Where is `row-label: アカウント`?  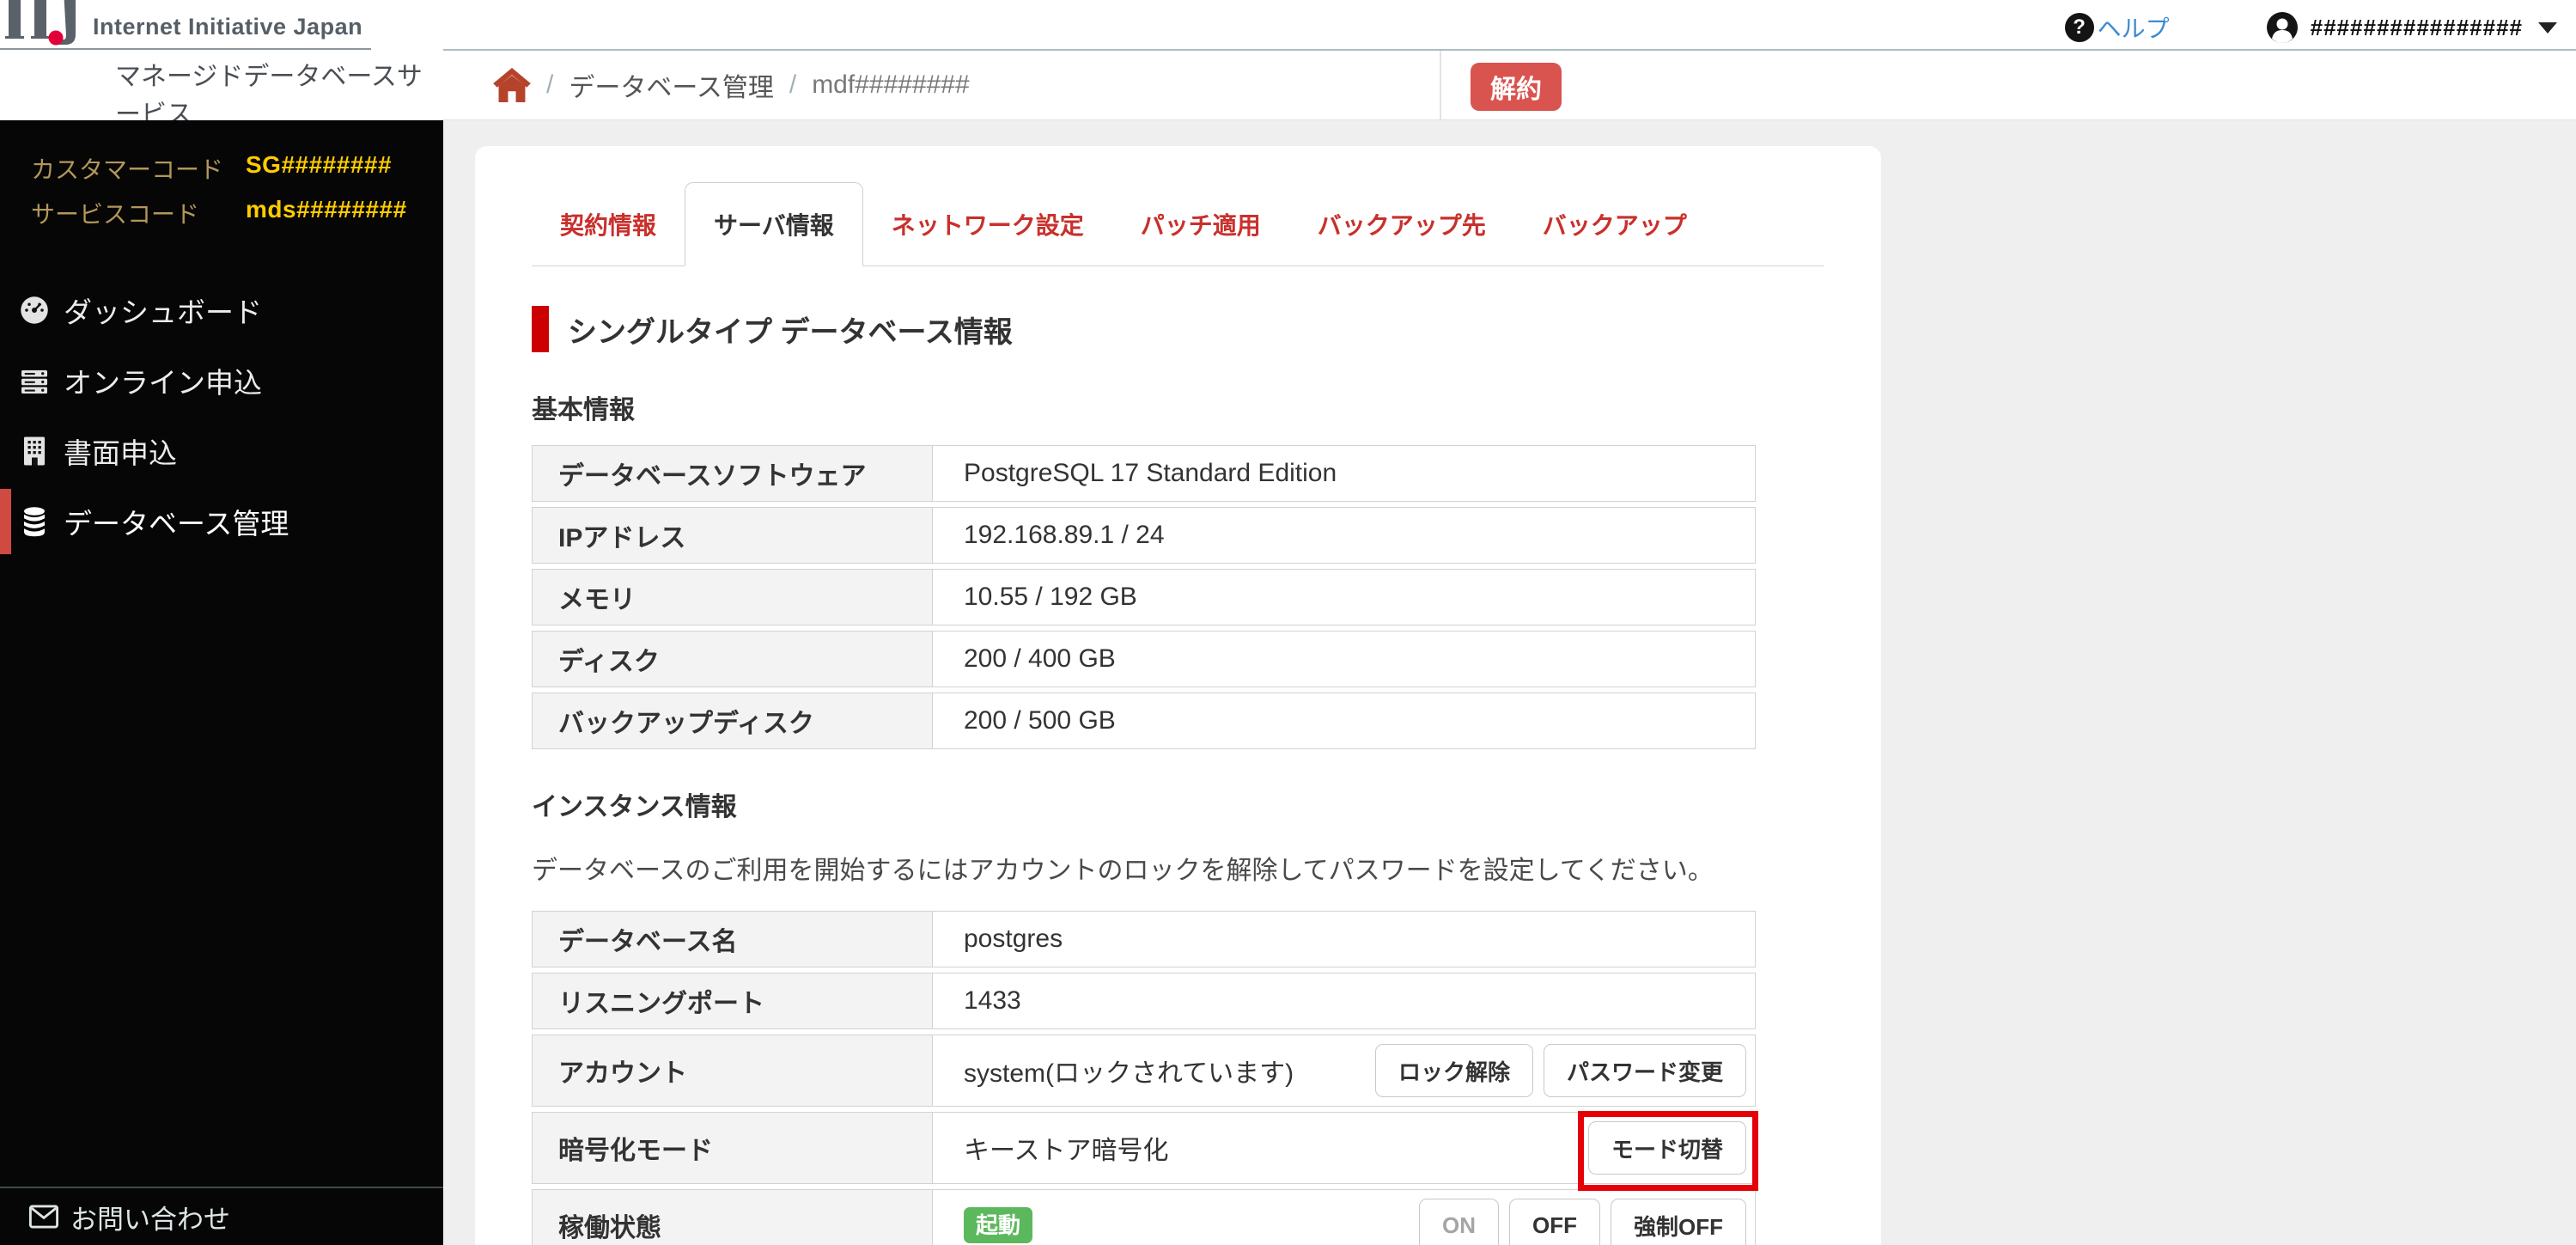 row-label: アカウント is located at coordinates (733, 1070).